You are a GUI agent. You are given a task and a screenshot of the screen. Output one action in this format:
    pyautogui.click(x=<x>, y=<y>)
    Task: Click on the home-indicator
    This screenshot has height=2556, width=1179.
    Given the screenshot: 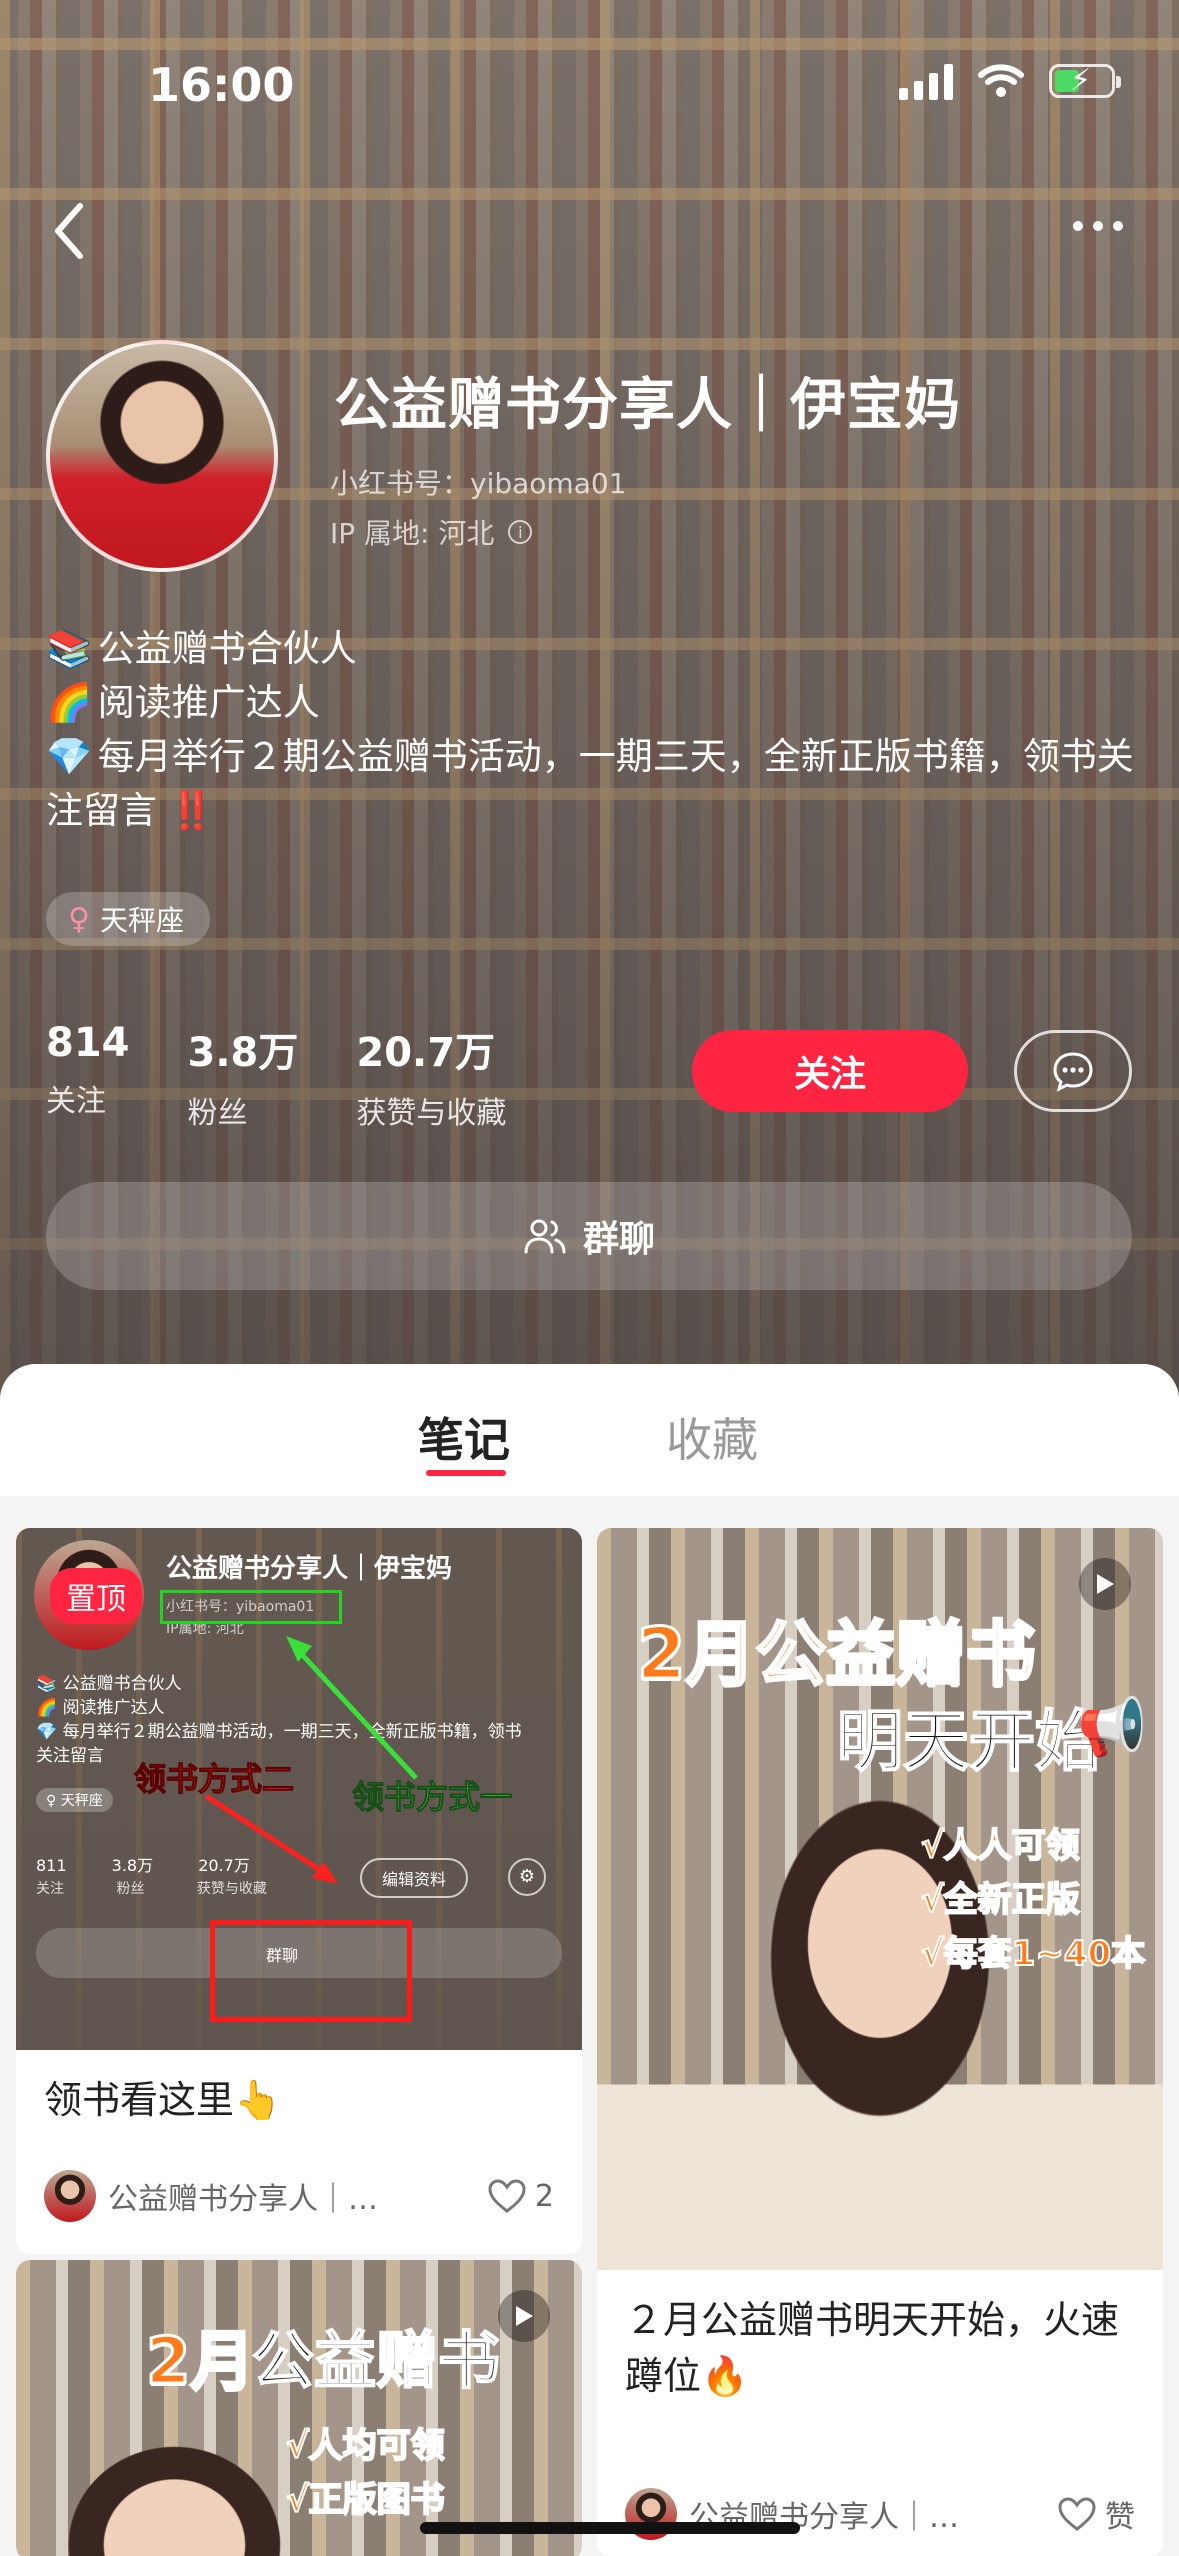 What is the action you would take?
    pyautogui.click(x=610, y=2528)
    